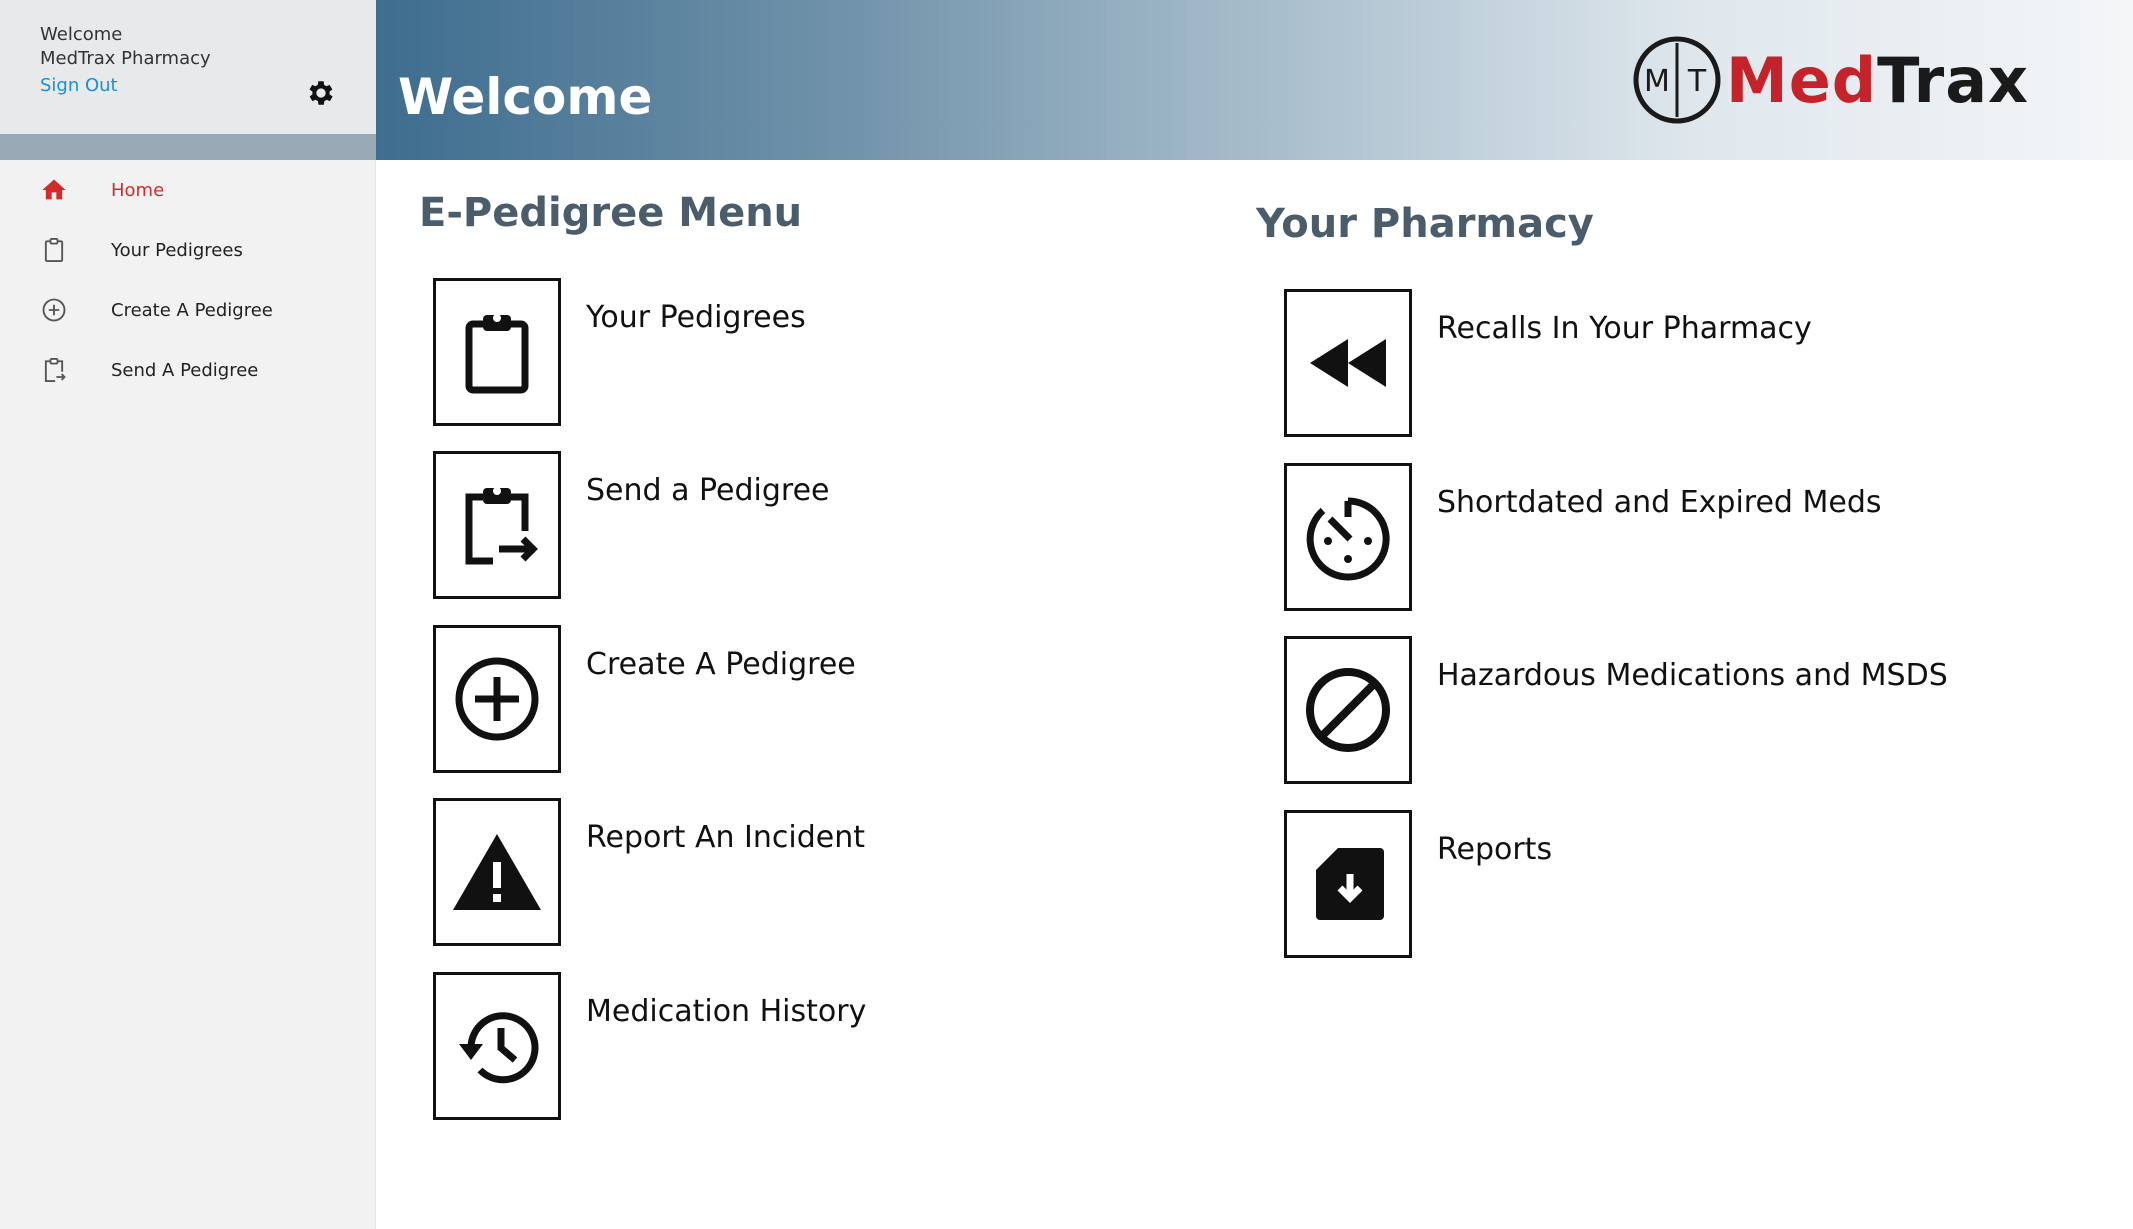 The image size is (2133, 1229). What do you see at coordinates (79, 85) in the screenshot?
I see `sign-out-link: Sign Out` at bounding box center [79, 85].